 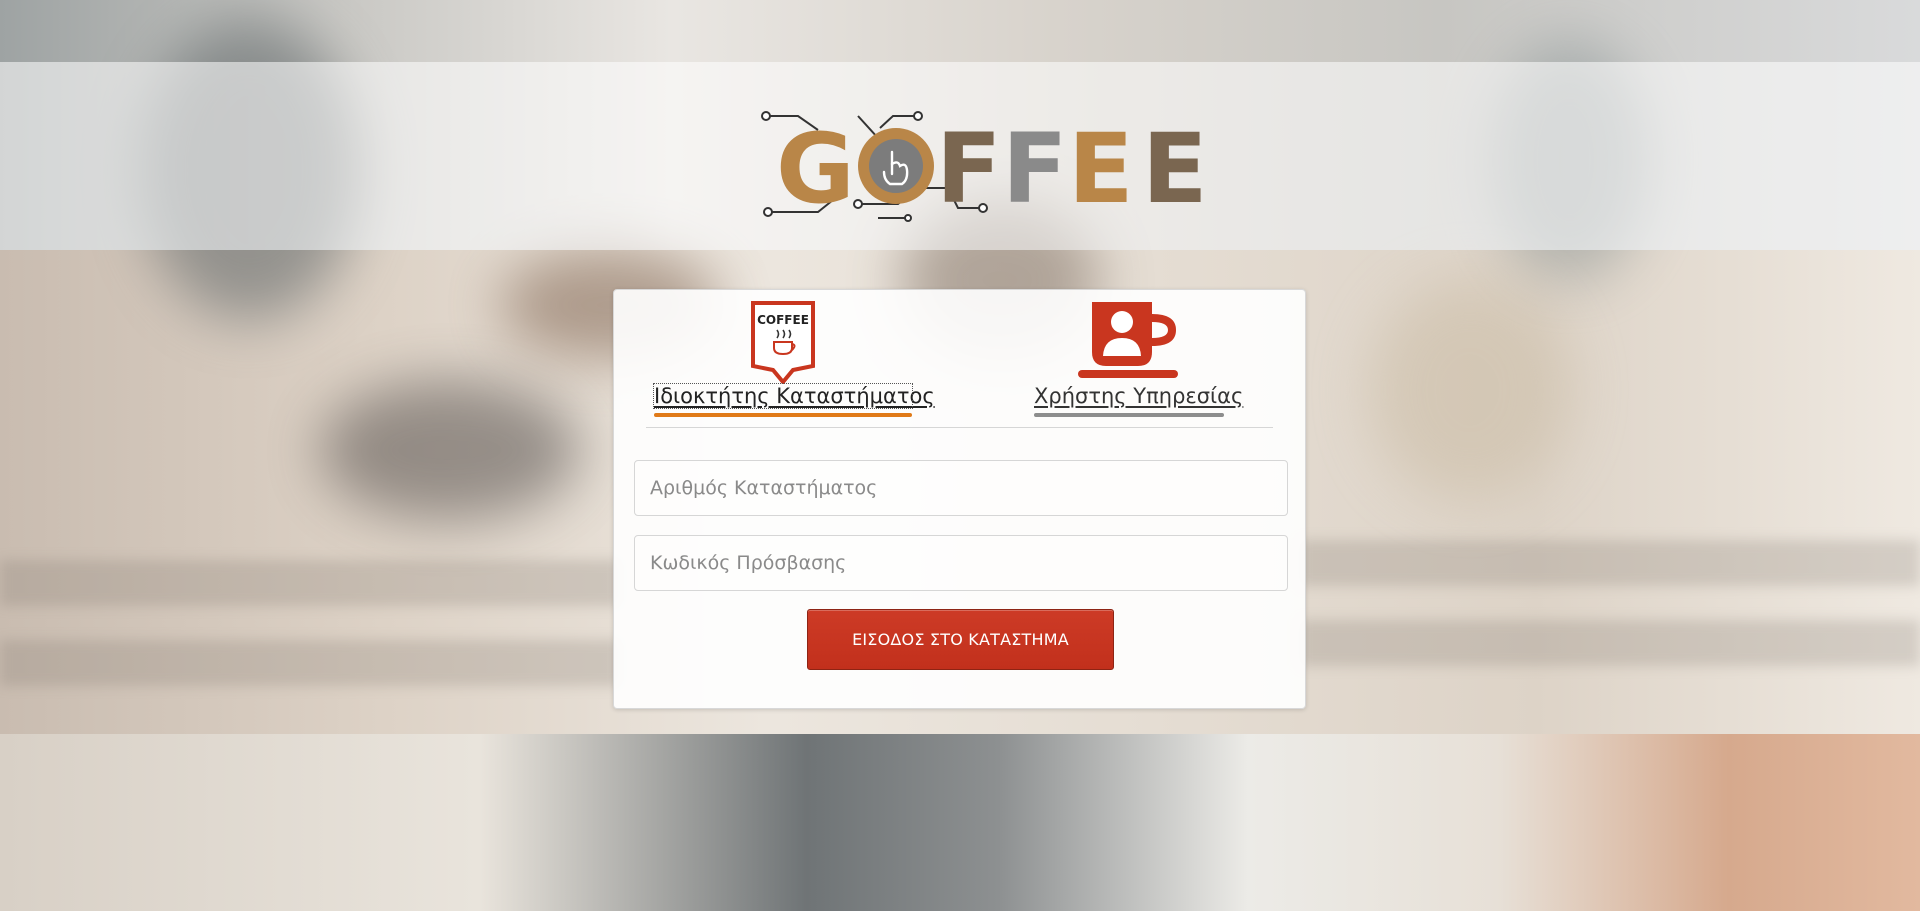 I want to click on password-input, so click(x=961, y=563).